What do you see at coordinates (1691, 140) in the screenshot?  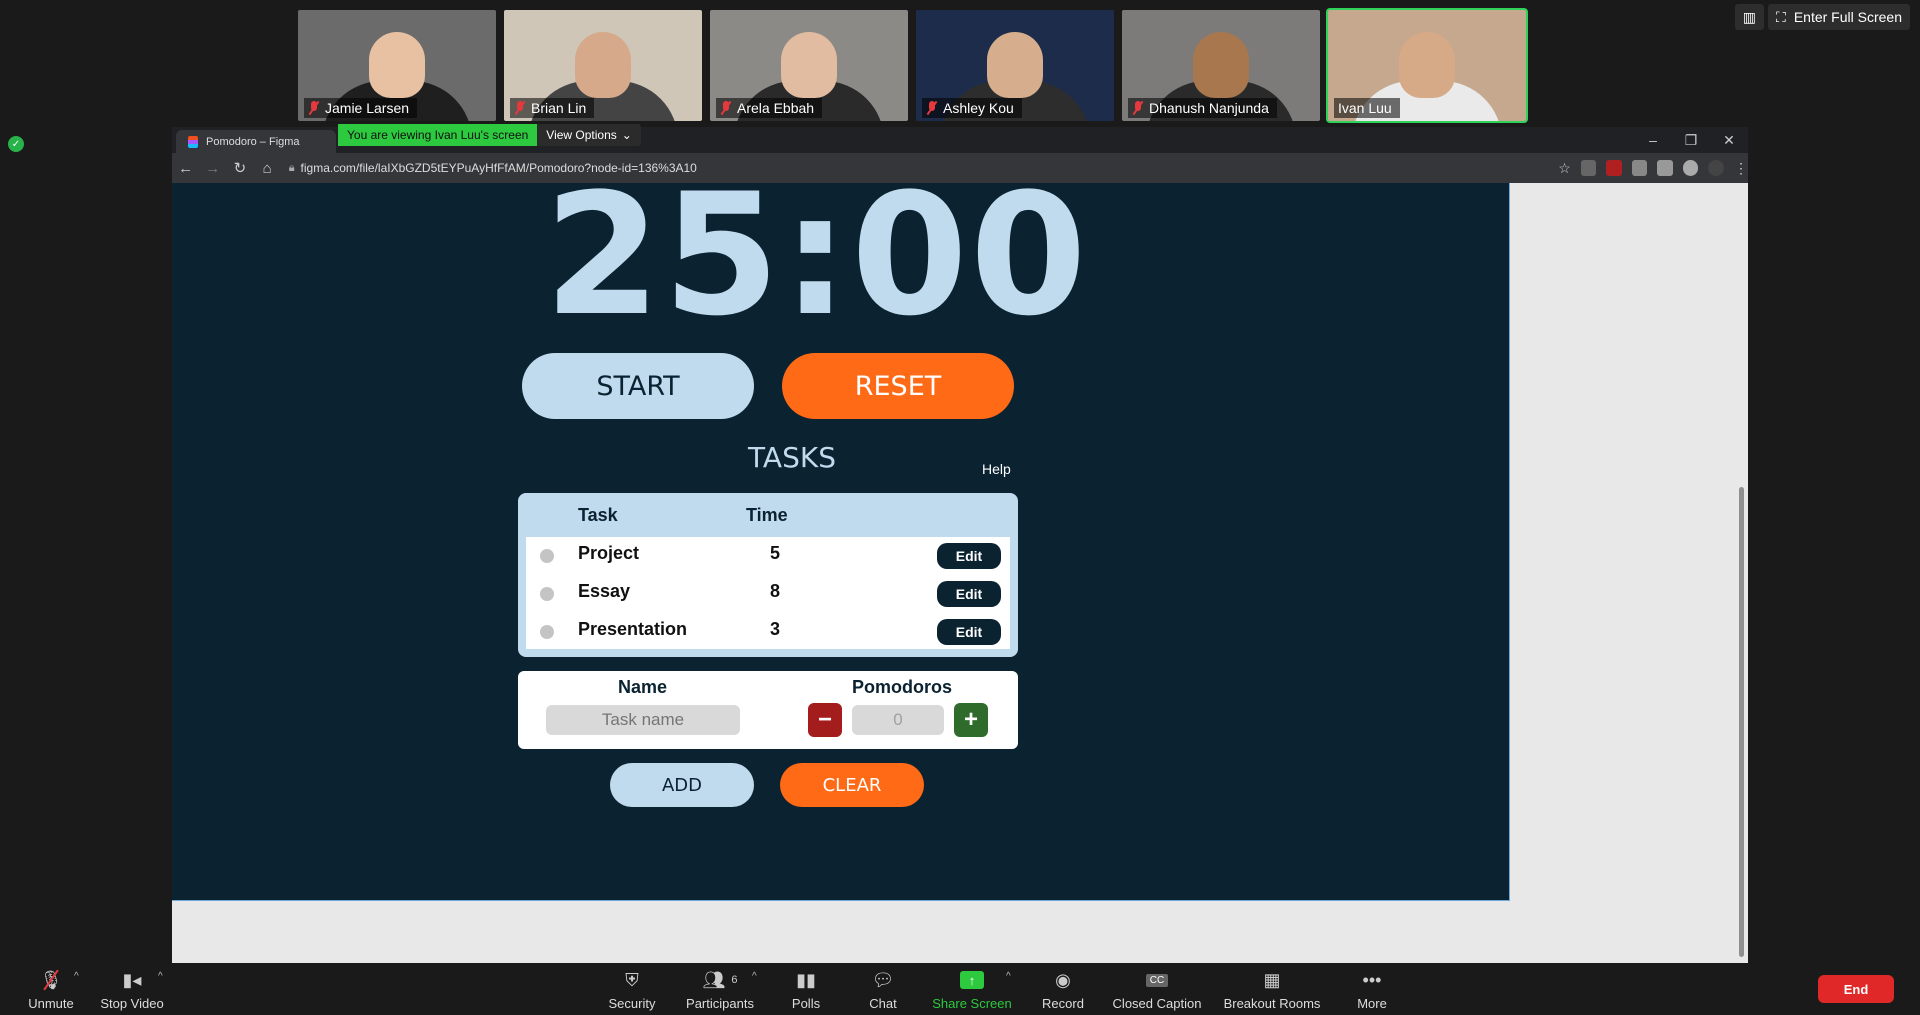 I see `restore-icon: ❐` at bounding box center [1691, 140].